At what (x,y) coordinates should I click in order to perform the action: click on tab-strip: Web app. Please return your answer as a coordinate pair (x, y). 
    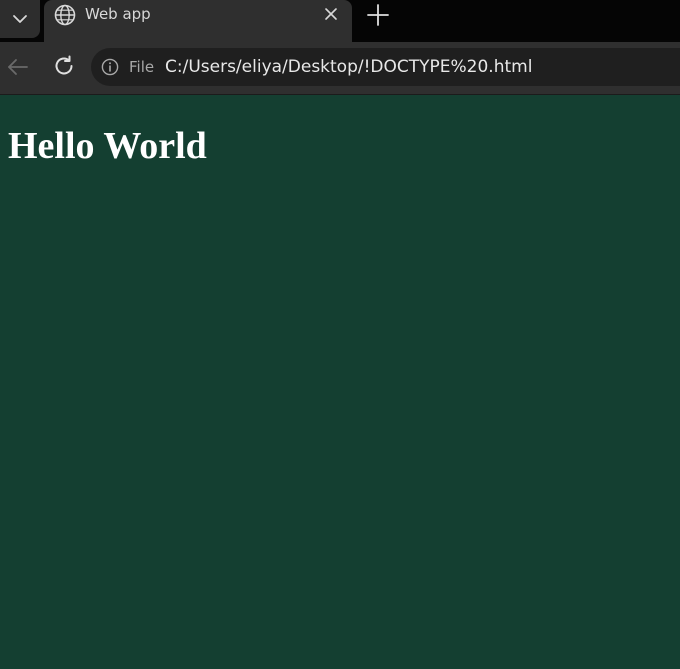
    Looking at the image, I should click on (340, 21).